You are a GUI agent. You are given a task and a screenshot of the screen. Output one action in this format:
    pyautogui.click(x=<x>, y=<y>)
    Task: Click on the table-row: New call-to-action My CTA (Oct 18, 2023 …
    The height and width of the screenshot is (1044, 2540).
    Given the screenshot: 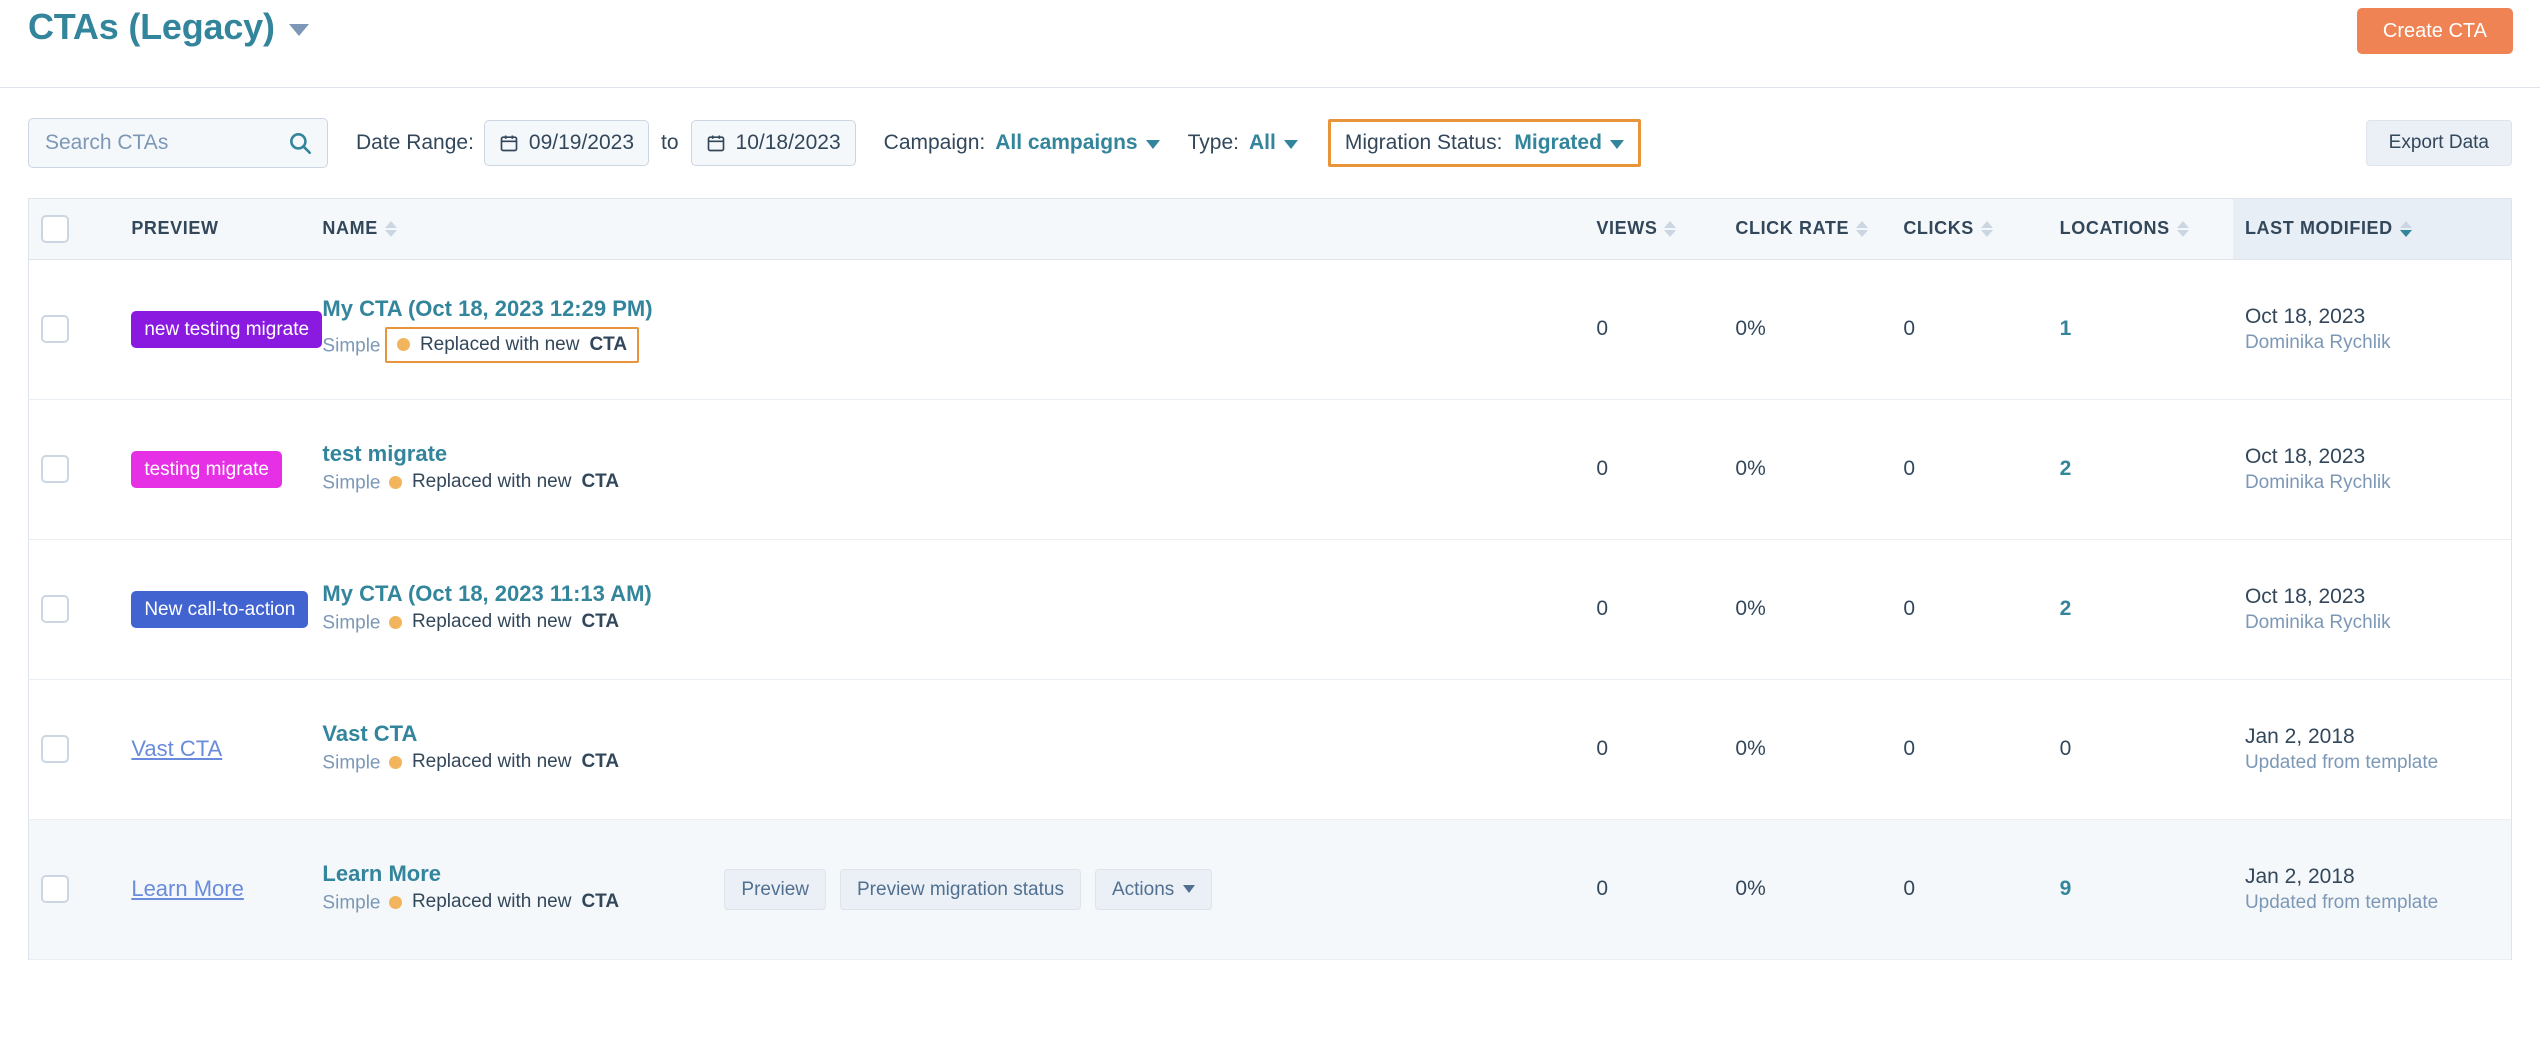 What is the action you would take?
    pyautogui.click(x=1270, y=609)
    